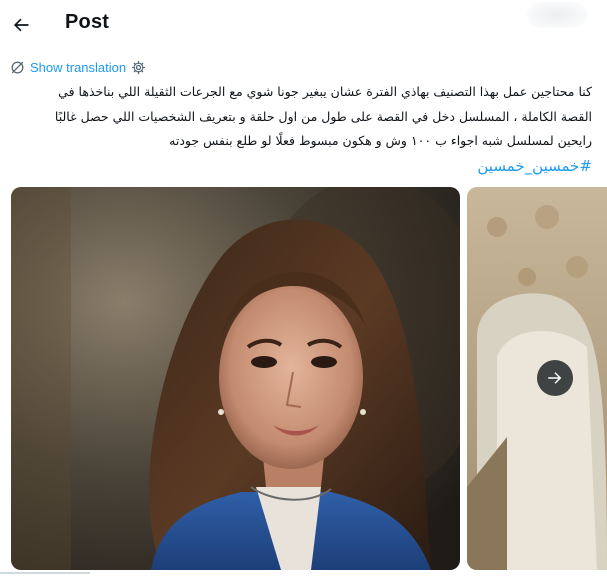 The image size is (607, 577). Describe the element at coordinates (534, 166) in the screenshot. I see `hashtag-link: #خمسين_خمسين` at that location.